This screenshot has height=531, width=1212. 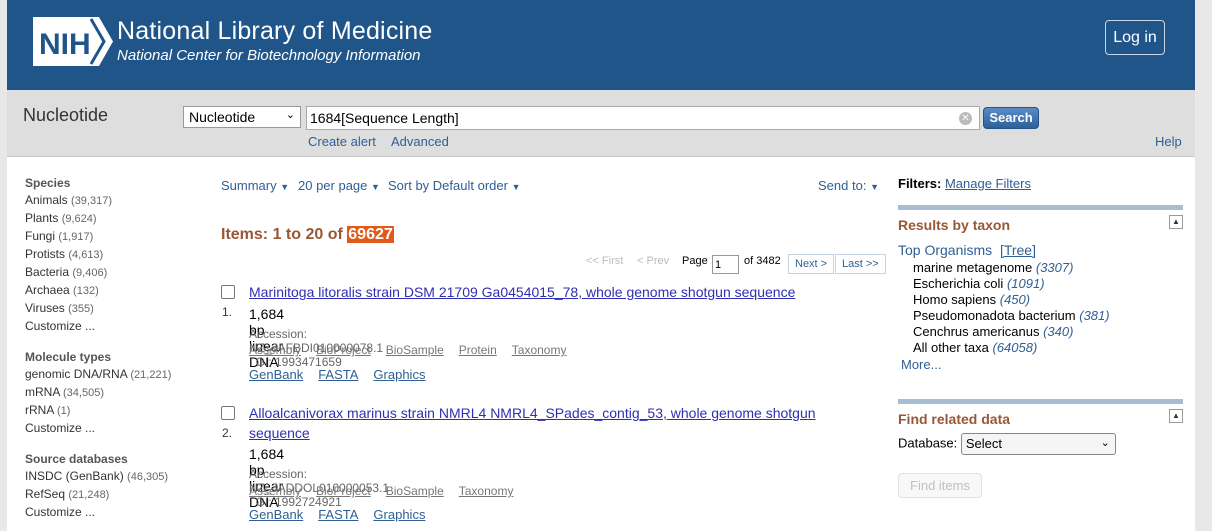 I want to click on results-count: Items: 1 to 20 of 69627, so click(x=307, y=234).